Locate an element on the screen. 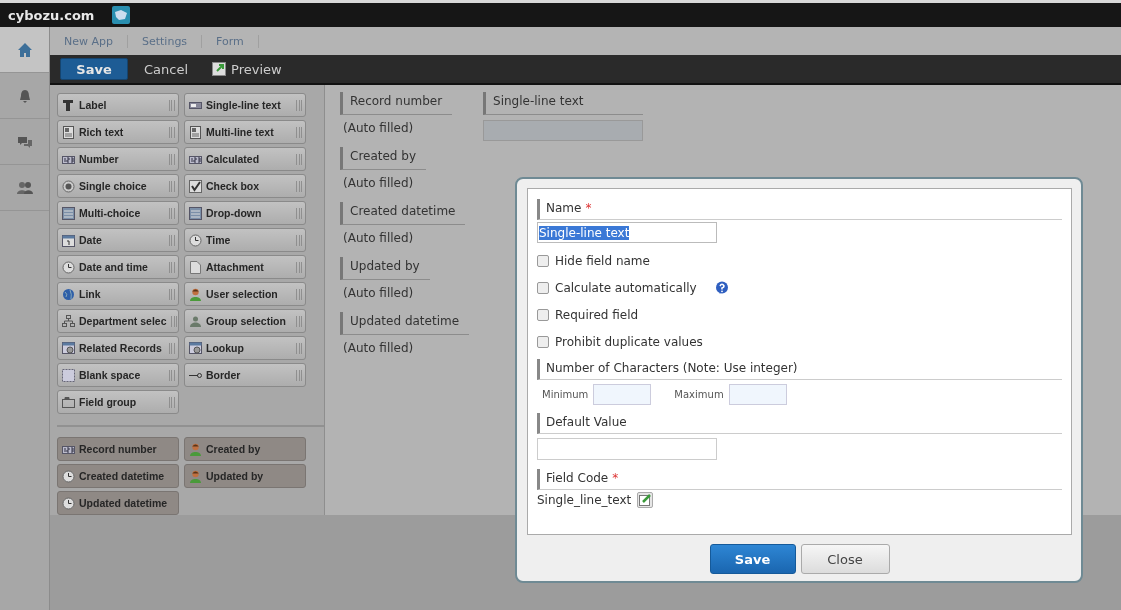 The width and height of the screenshot is (1121, 610). system-field-item: Record number is located at coordinates (118, 449).